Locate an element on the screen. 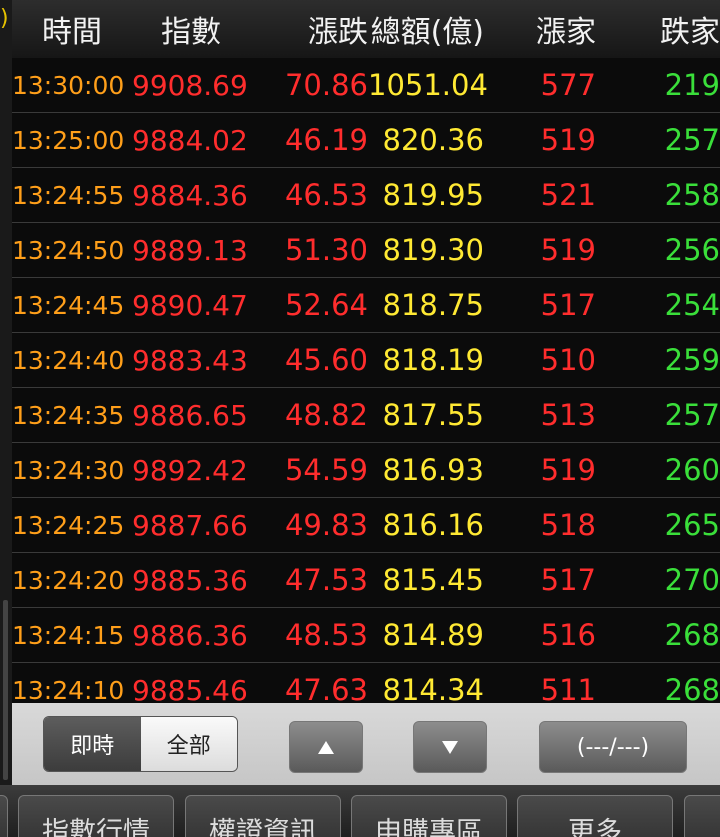 This screenshot has height=837, width=720. table-row: 13:24:10 9885.46 47.63 814.34 511 268 is located at coordinates (366, 683).